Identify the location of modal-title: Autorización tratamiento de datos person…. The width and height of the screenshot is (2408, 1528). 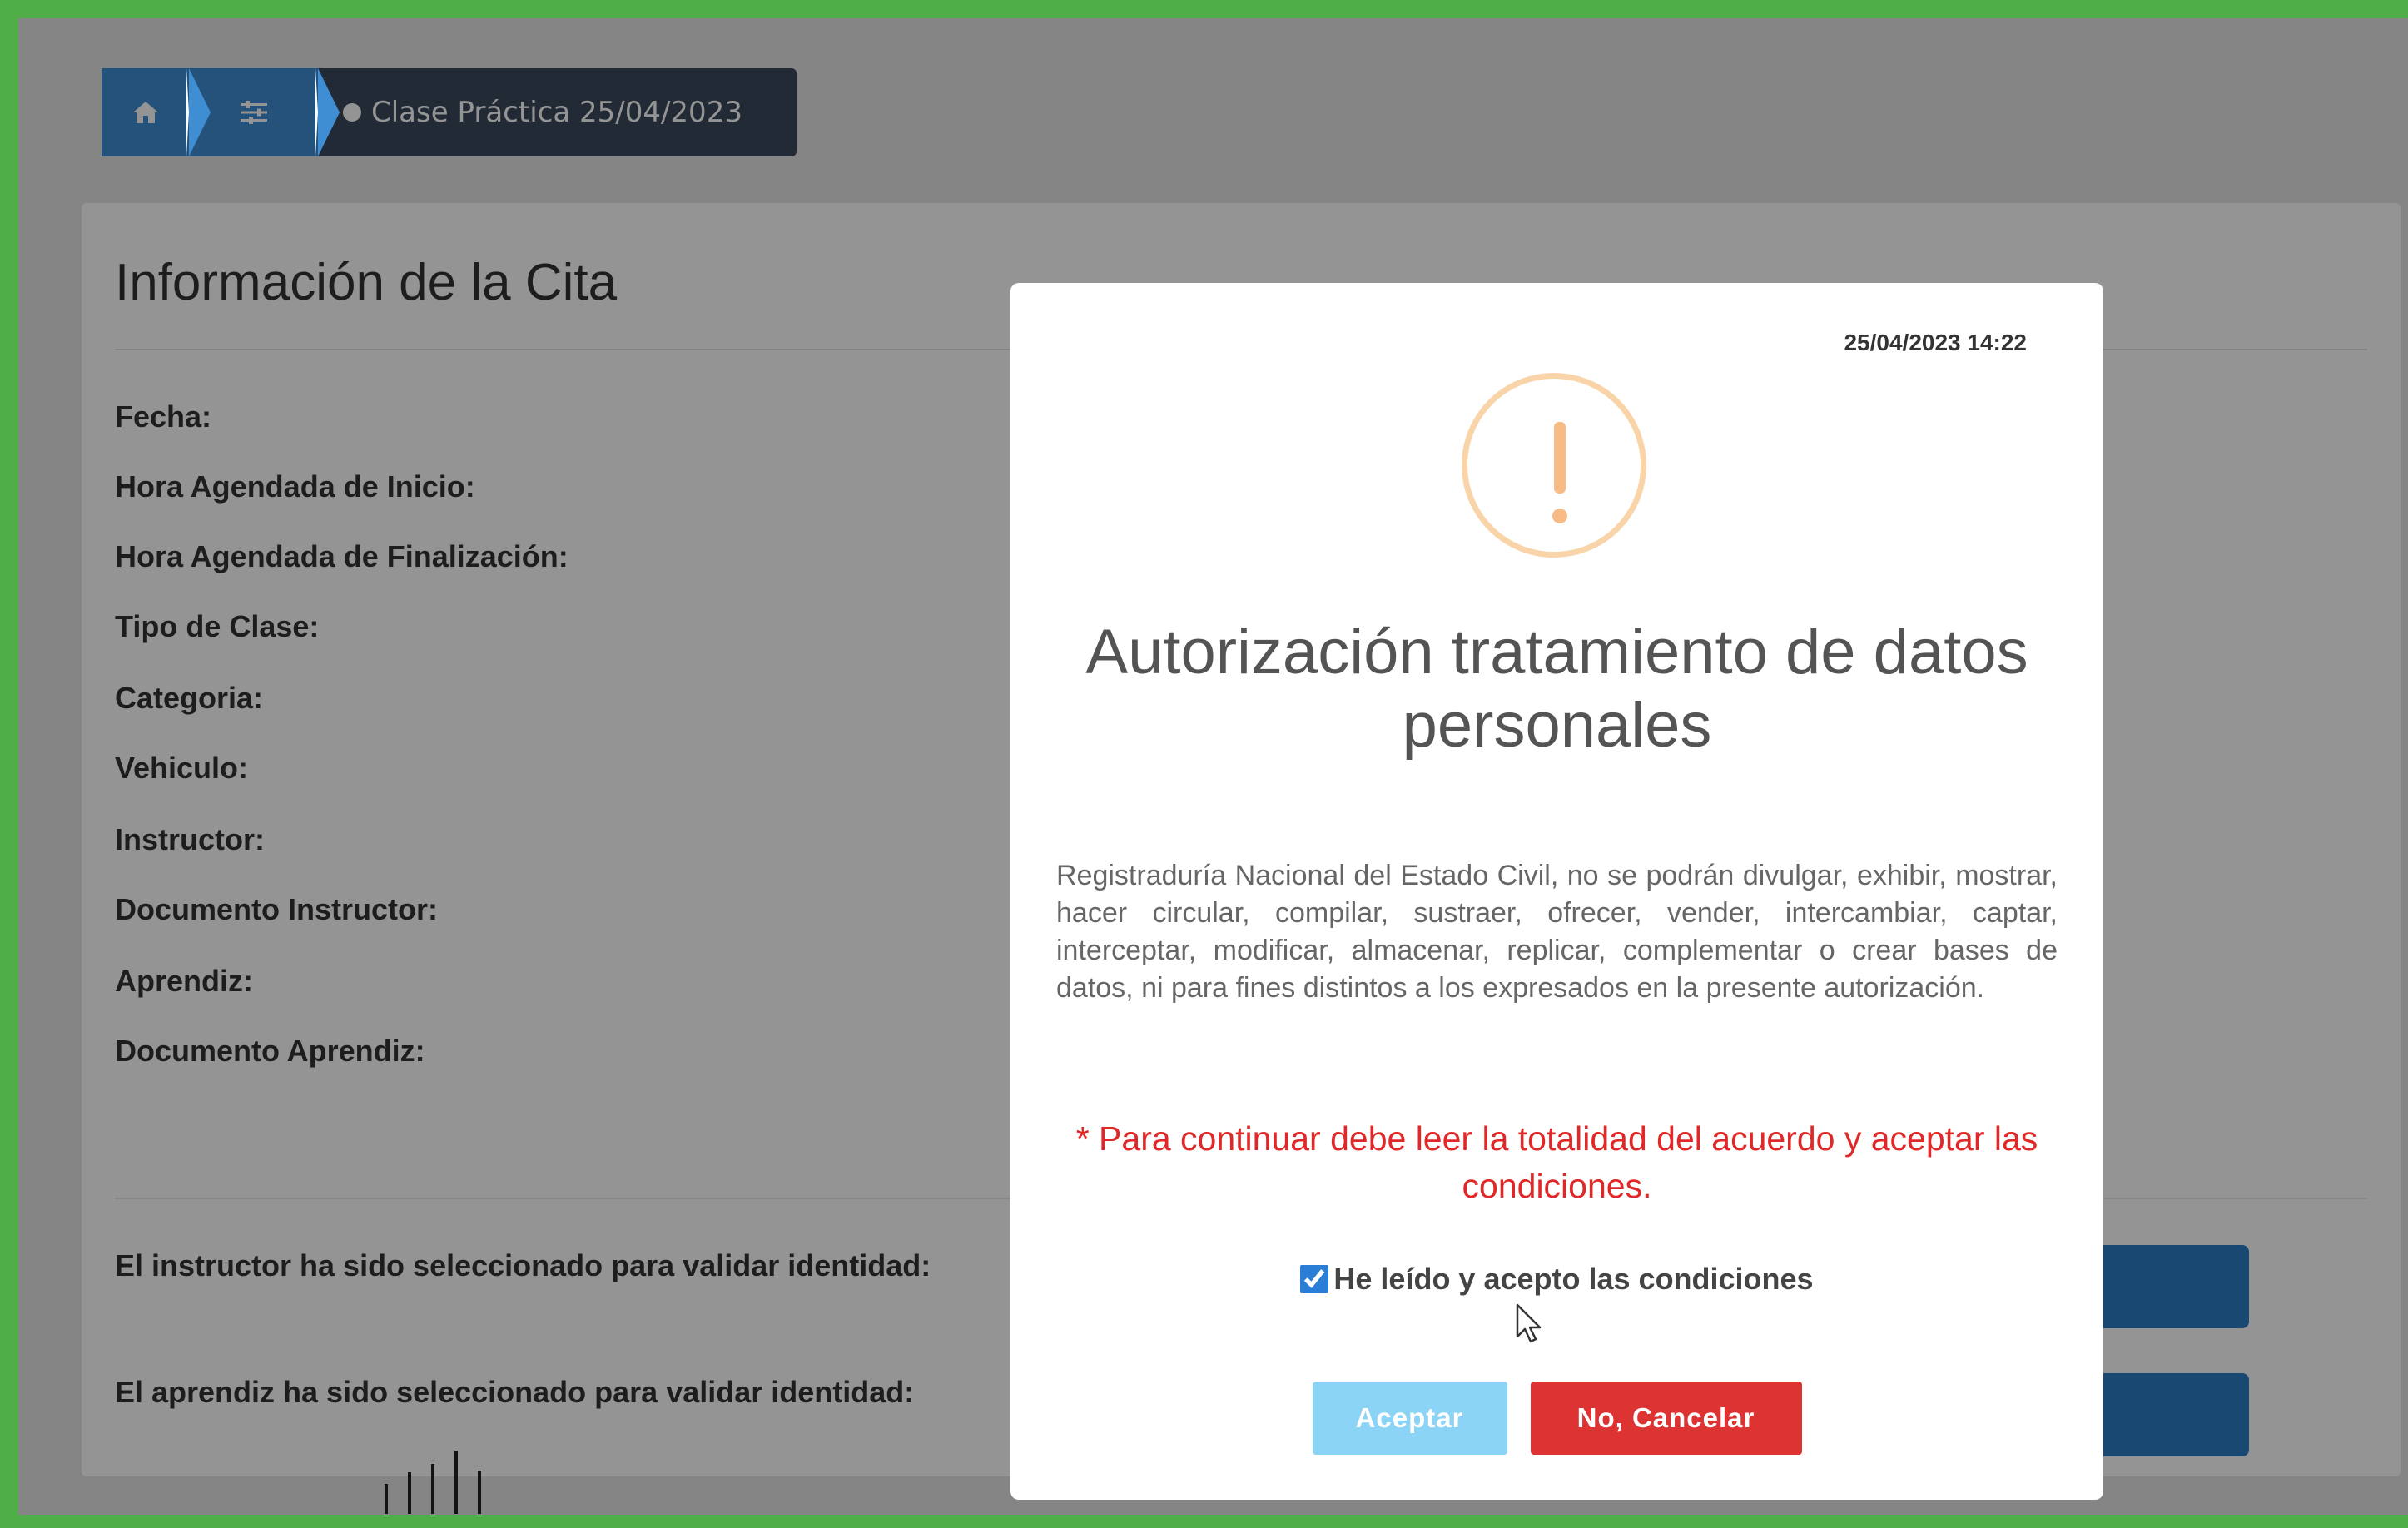
(1556, 689).